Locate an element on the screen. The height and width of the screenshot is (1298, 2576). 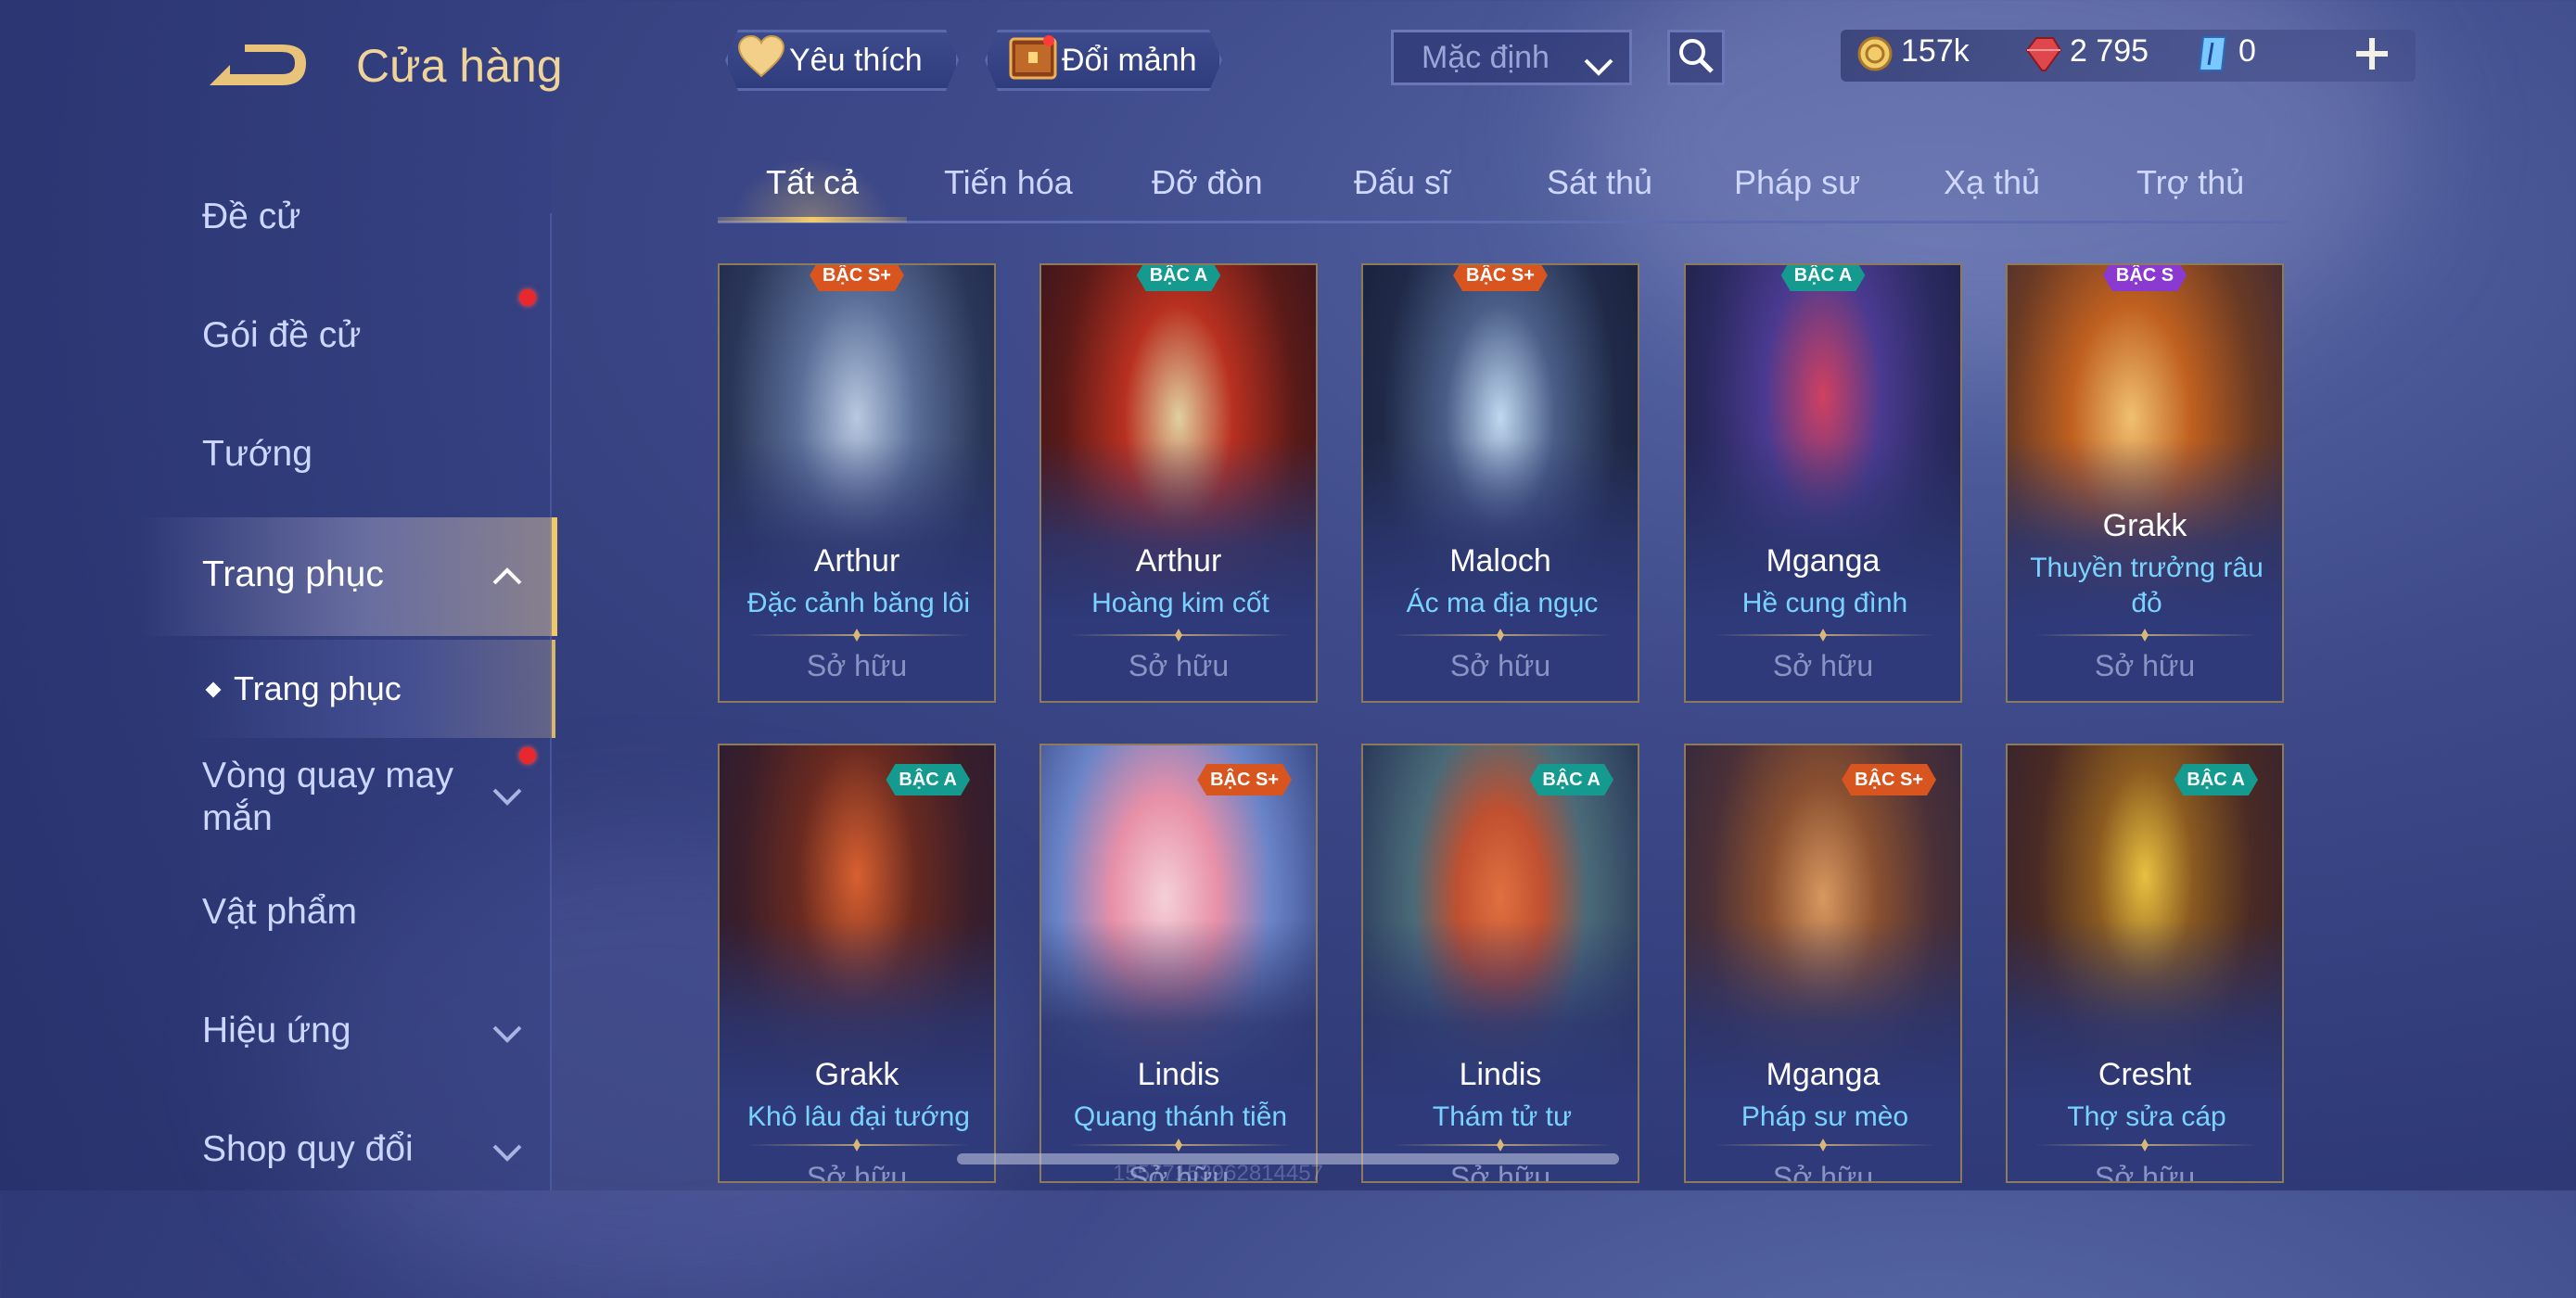
page-title: Cửa hàng is located at coordinates (460, 66).